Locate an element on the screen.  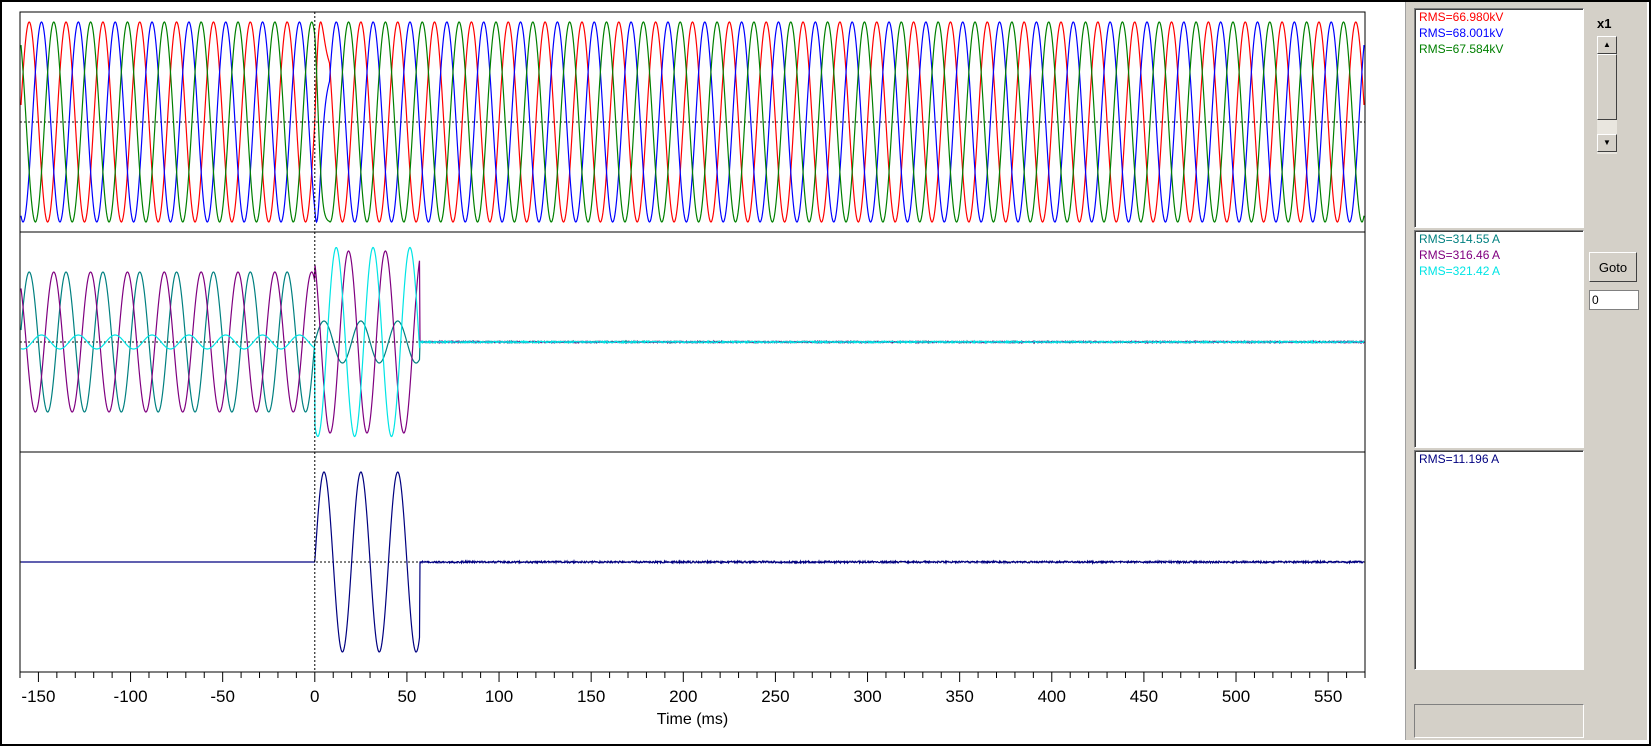
x-tick-label: -150 is located at coordinates (38, 696).